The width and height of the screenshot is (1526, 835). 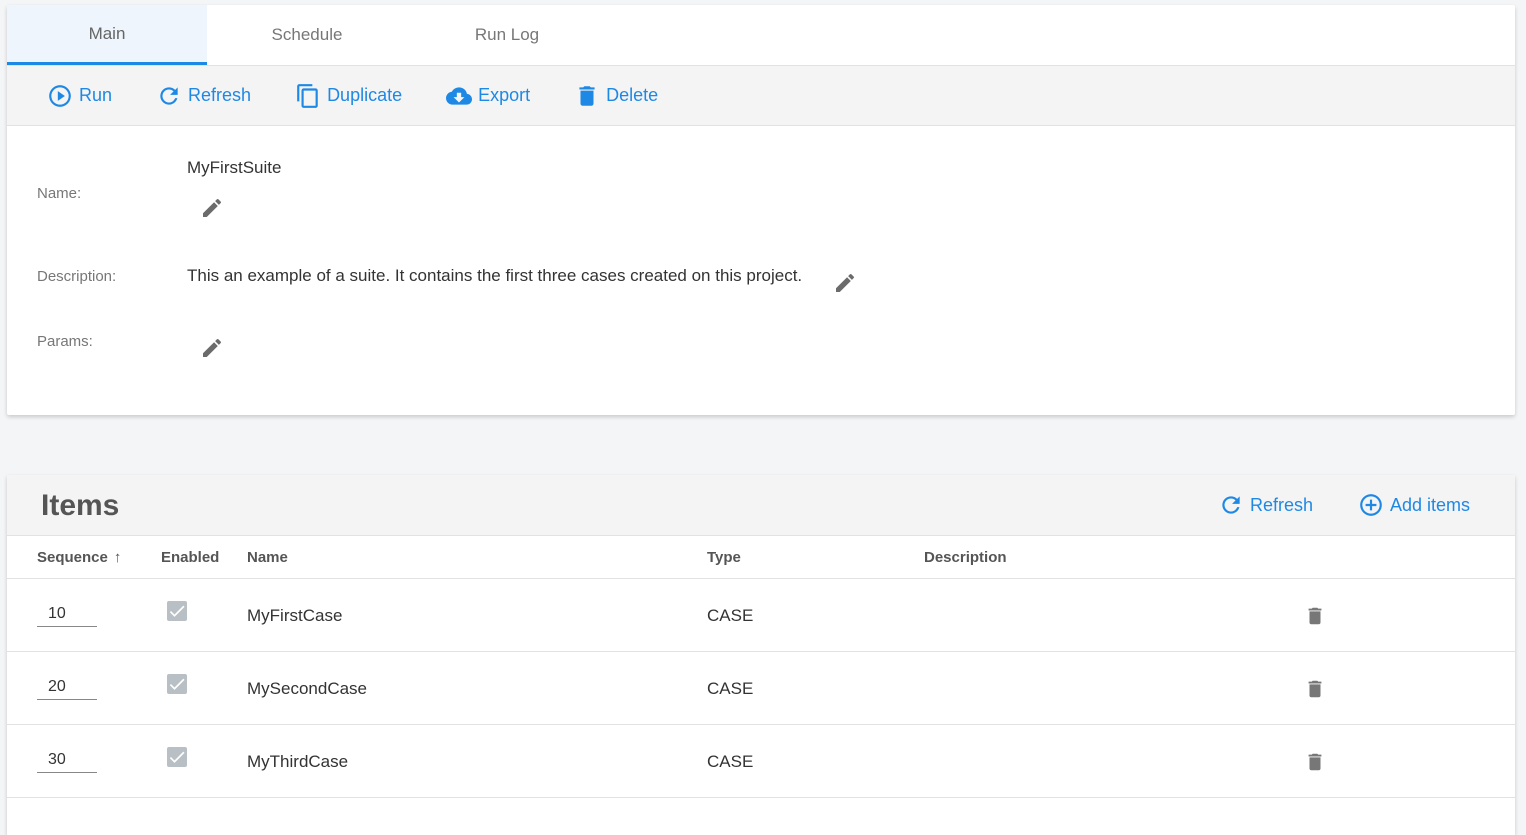 What do you see at coordinates (117, 557) in the screenshot?
I see `sort-ascending-icon: ↑` at bounding box center [117, 557].